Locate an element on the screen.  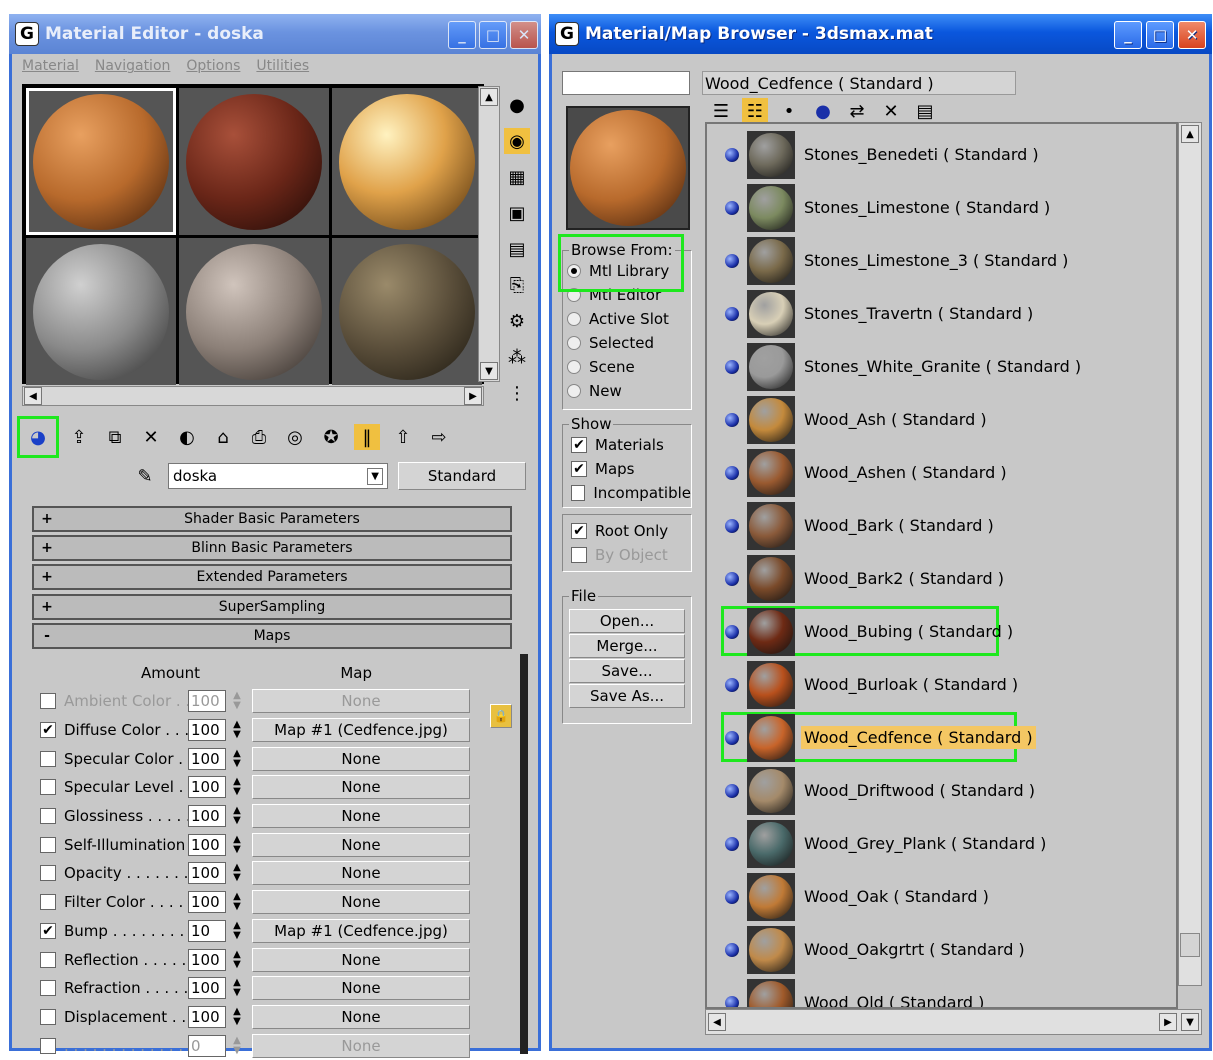
dropdown-arrow-icon: ▼ is located at coordinates (375, 476).